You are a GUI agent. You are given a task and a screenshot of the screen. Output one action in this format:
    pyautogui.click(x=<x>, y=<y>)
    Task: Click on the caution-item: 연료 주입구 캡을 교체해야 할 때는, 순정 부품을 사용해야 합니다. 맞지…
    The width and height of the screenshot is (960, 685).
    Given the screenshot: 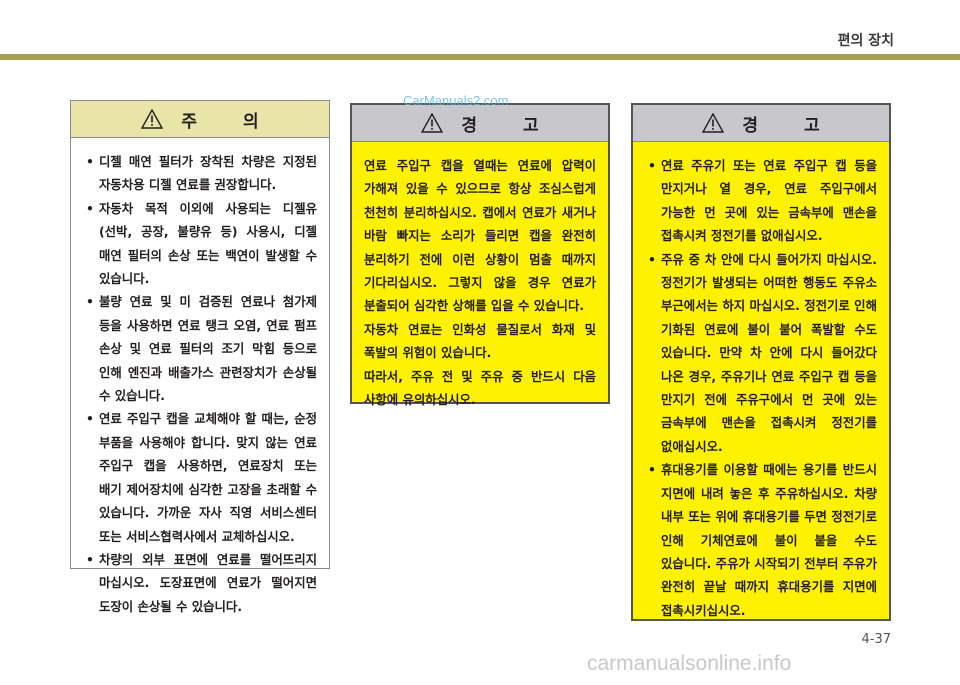 What is the action you would take?
    pyautogui.click(x=200, y=477)
    